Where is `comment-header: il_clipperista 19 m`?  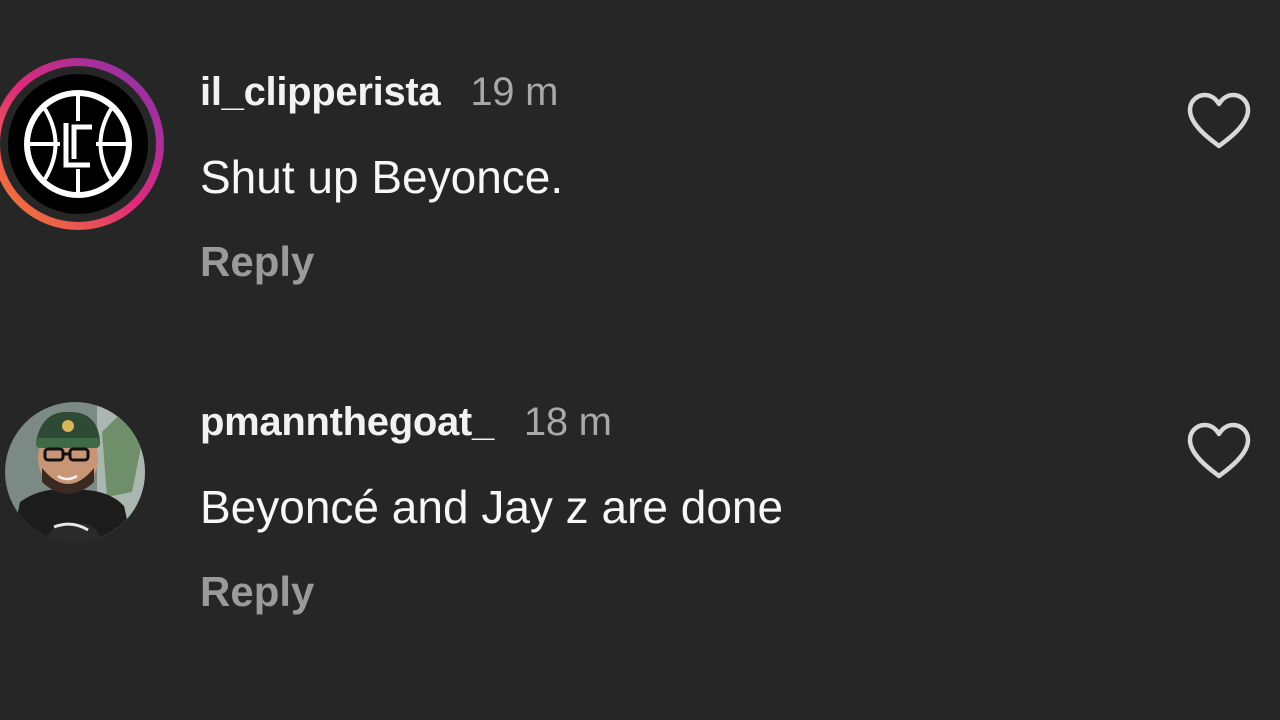 comment-header: il_clipperista 19 m is located at coordinates (379, 92).